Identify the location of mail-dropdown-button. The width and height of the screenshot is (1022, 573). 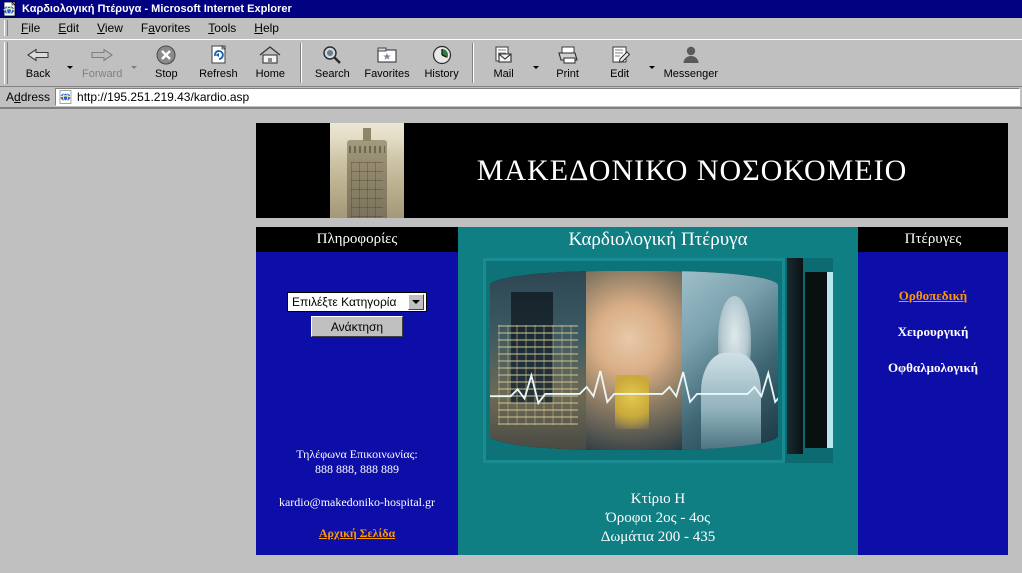
(536, 67).